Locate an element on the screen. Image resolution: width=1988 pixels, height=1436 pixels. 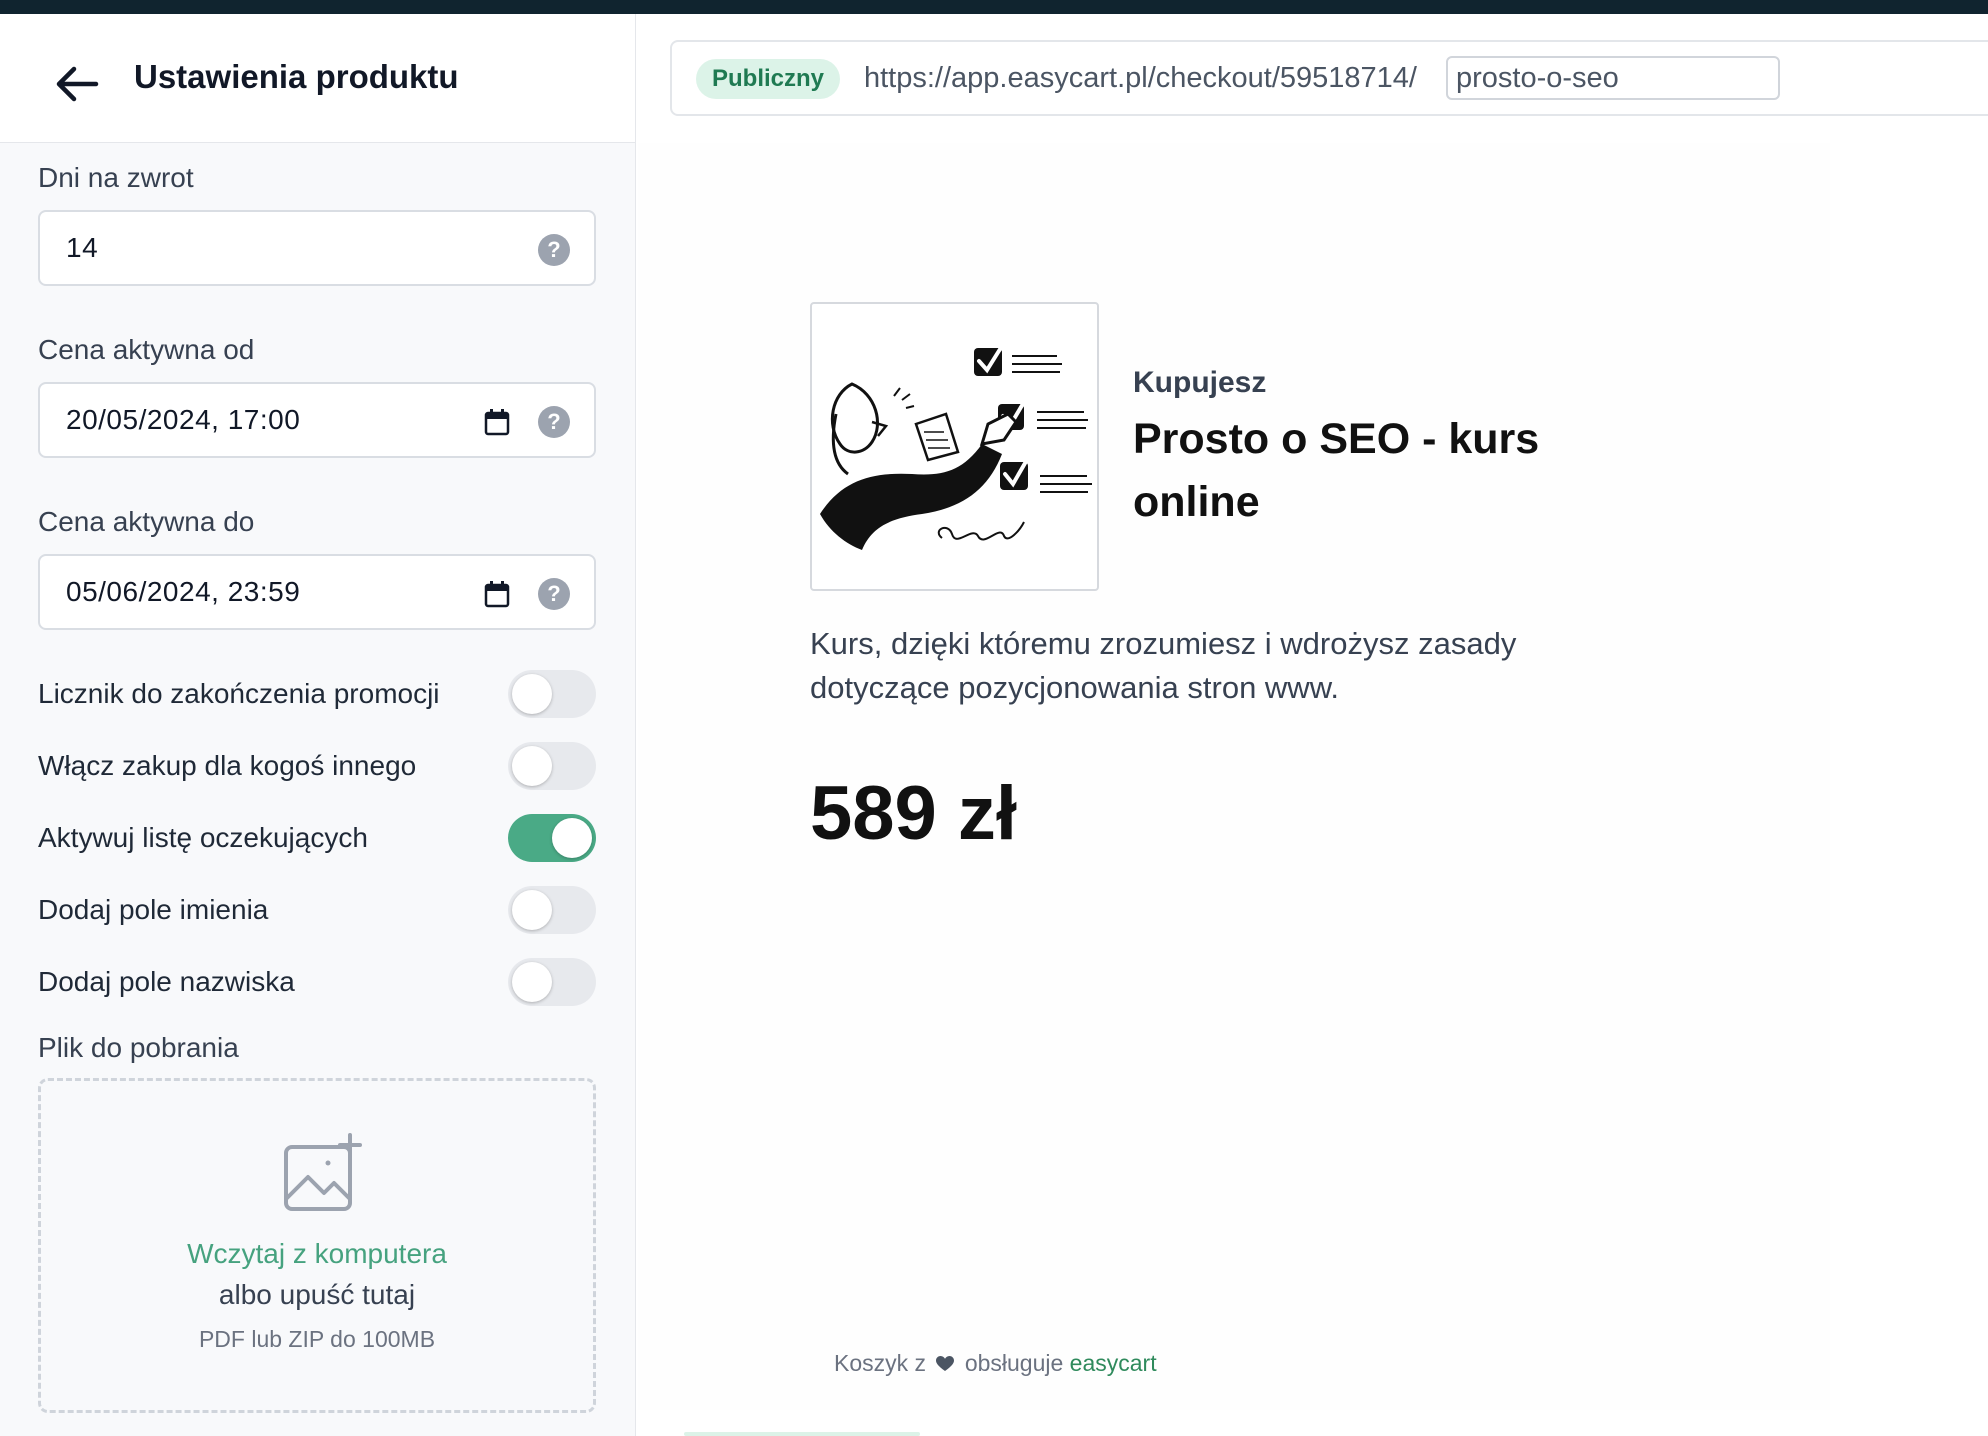
heart-icon is located at coordinates (945, 1363).